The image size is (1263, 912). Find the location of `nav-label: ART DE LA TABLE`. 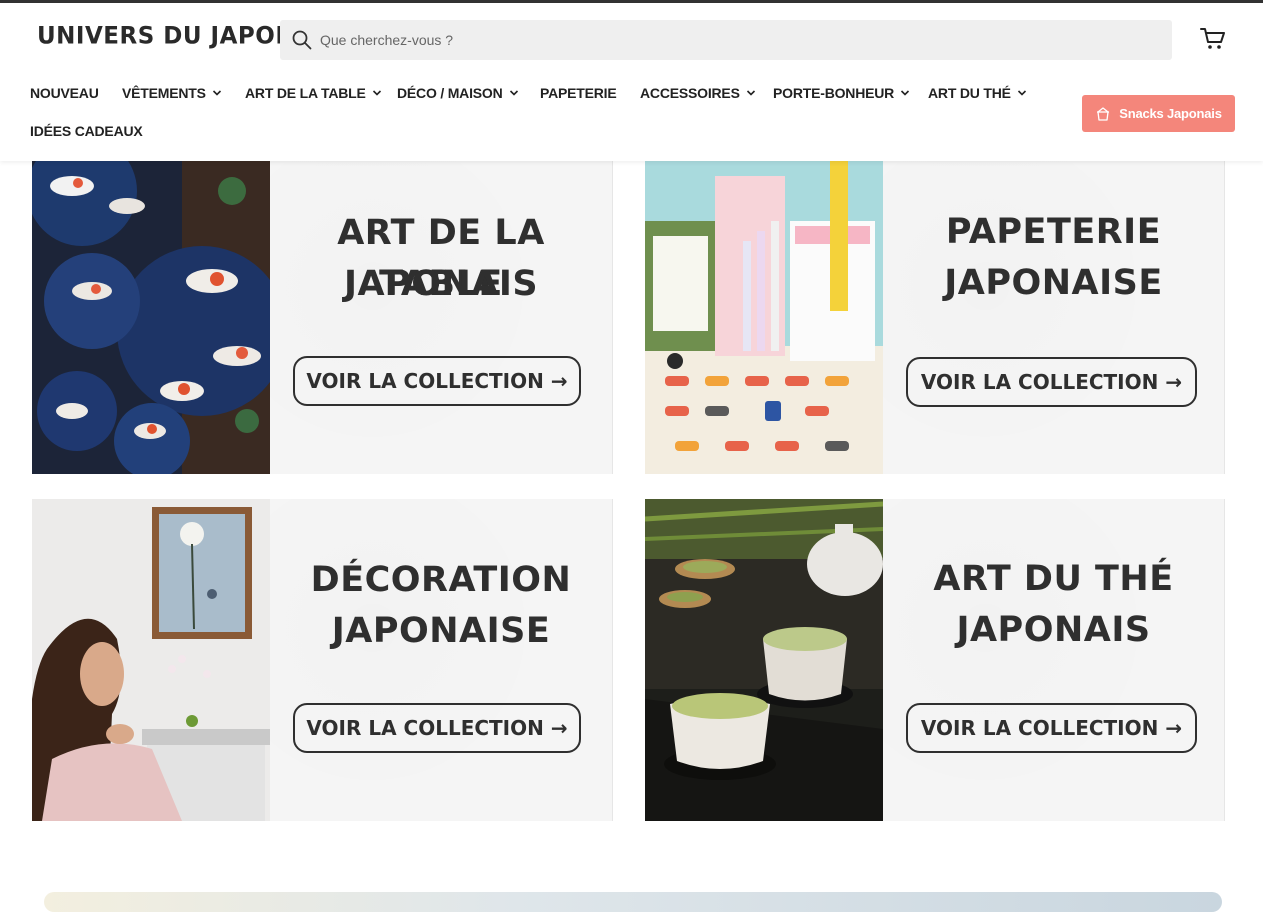

nav-label: ART DE LA TABLE is located at coordinates (305, 93).